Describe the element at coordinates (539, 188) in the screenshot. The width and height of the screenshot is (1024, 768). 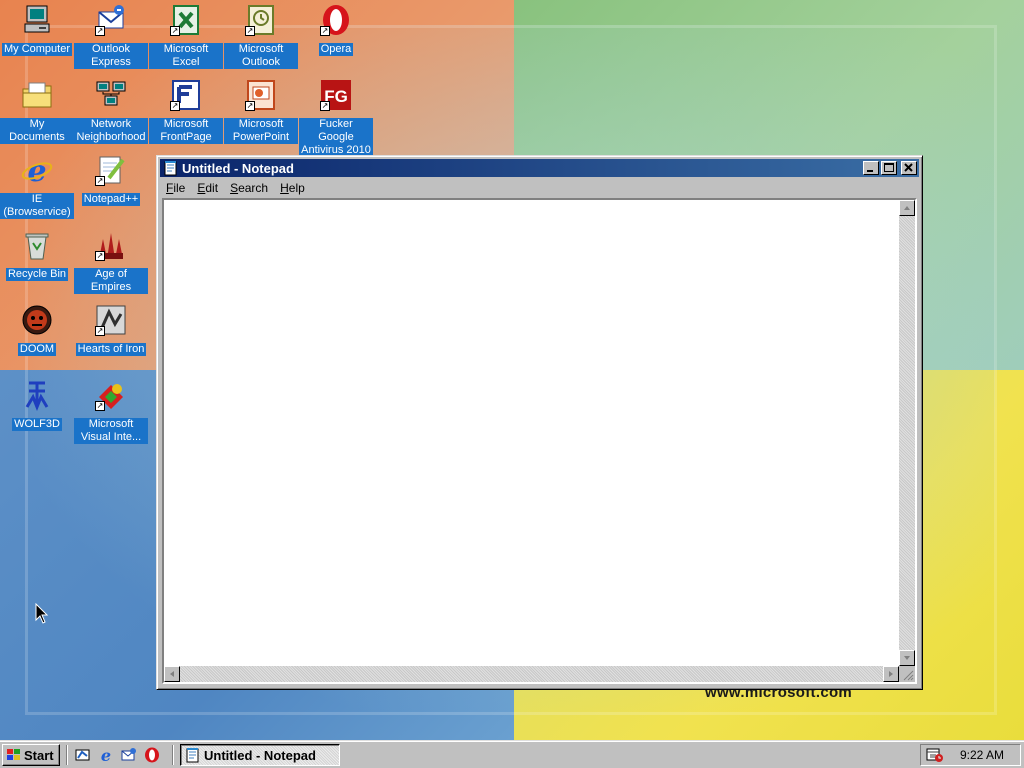
I see `menu-bar: File Edit Search Help` at that location.